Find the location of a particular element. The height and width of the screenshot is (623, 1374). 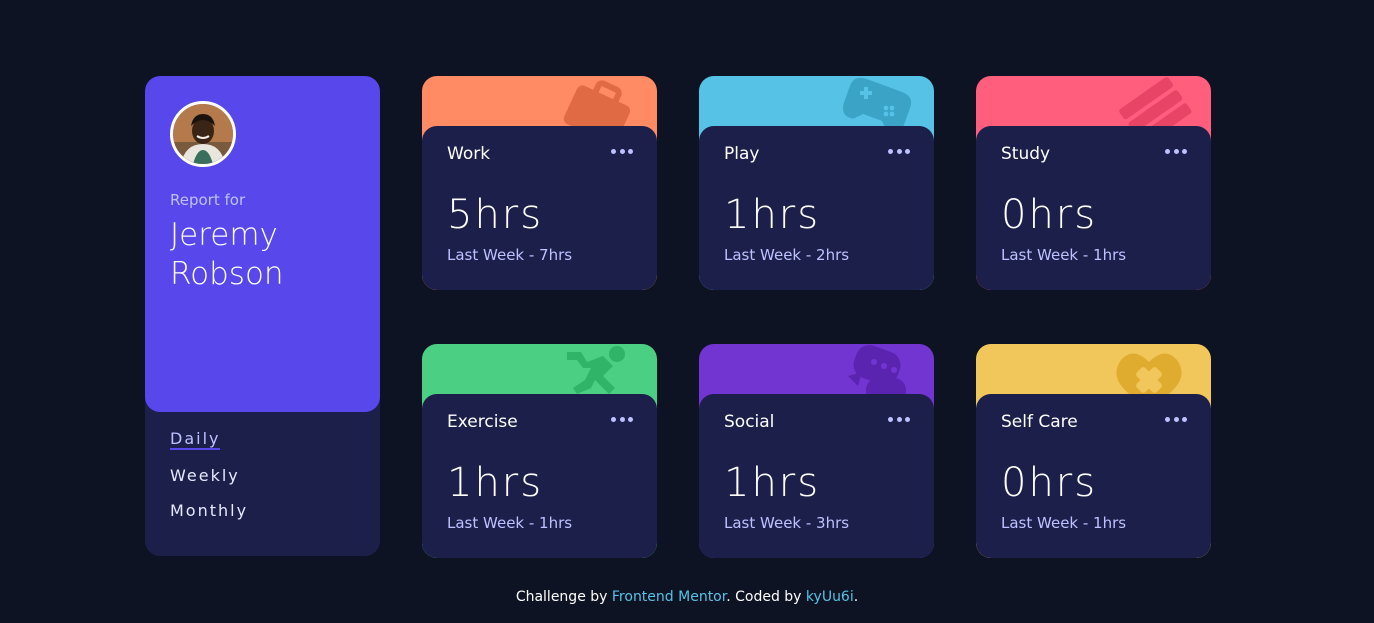

previous-hours: Last Week - 2hrs is located at coordinates (787, 255).